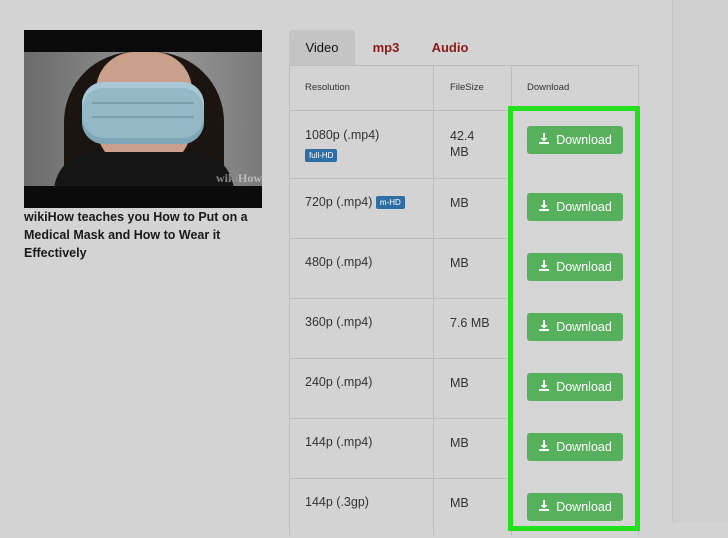 The image size is (728, 538). Describe the element at coordinates (339, 382) in the screenshot. I see `resolution-cell: 240p (.mp4)` at that location.